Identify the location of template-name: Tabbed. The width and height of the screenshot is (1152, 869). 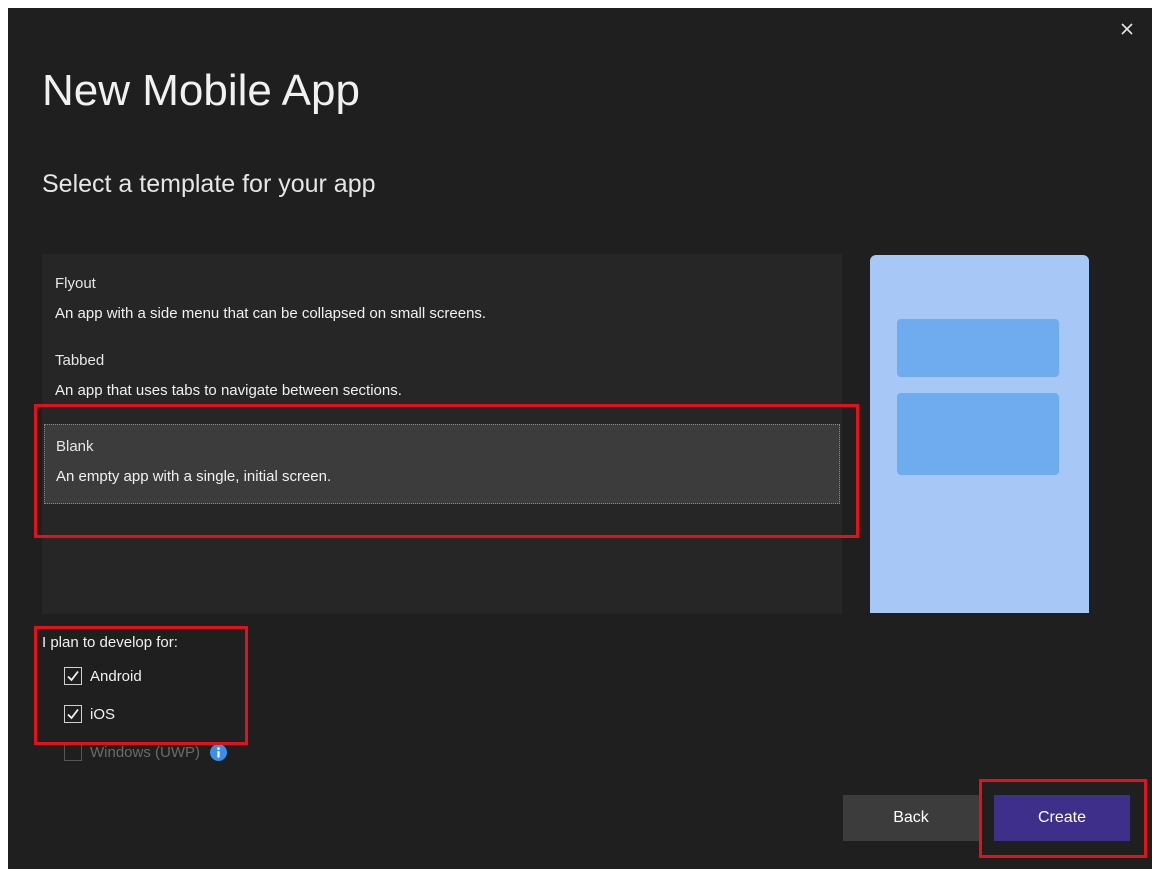
(80, 360).